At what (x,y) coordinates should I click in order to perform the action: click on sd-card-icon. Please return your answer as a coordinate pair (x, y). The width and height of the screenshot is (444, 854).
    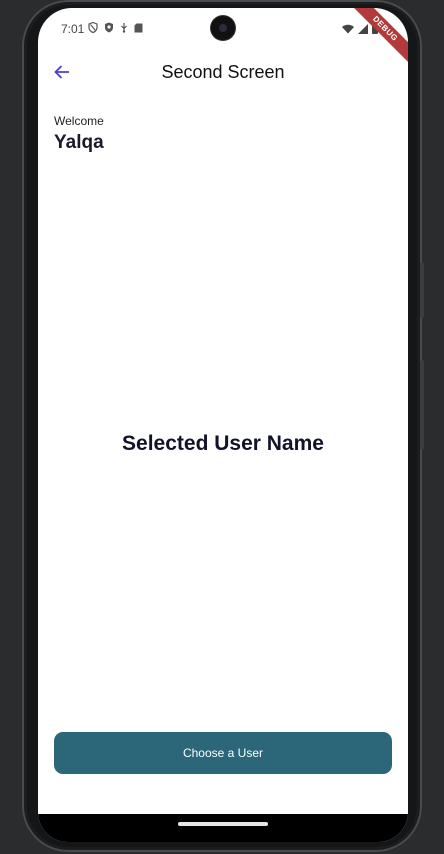
    Looking at the image, I should click on (138, 27).